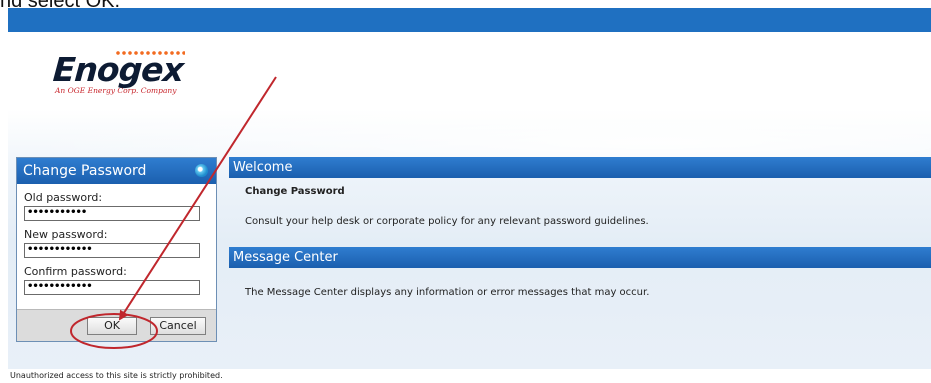 This screenshot has width=931, height=383. Describe the element at coordinates (580, 167) in the screenshot. I see `welcome-header: Welcome` at that location.